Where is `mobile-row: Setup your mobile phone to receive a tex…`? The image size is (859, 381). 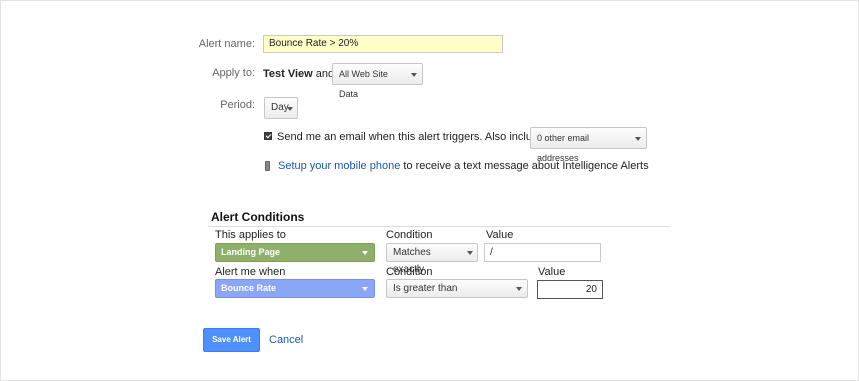
mobile-row: Setup your mobile phone to receive a tex… is located at coordinates (463, 166).